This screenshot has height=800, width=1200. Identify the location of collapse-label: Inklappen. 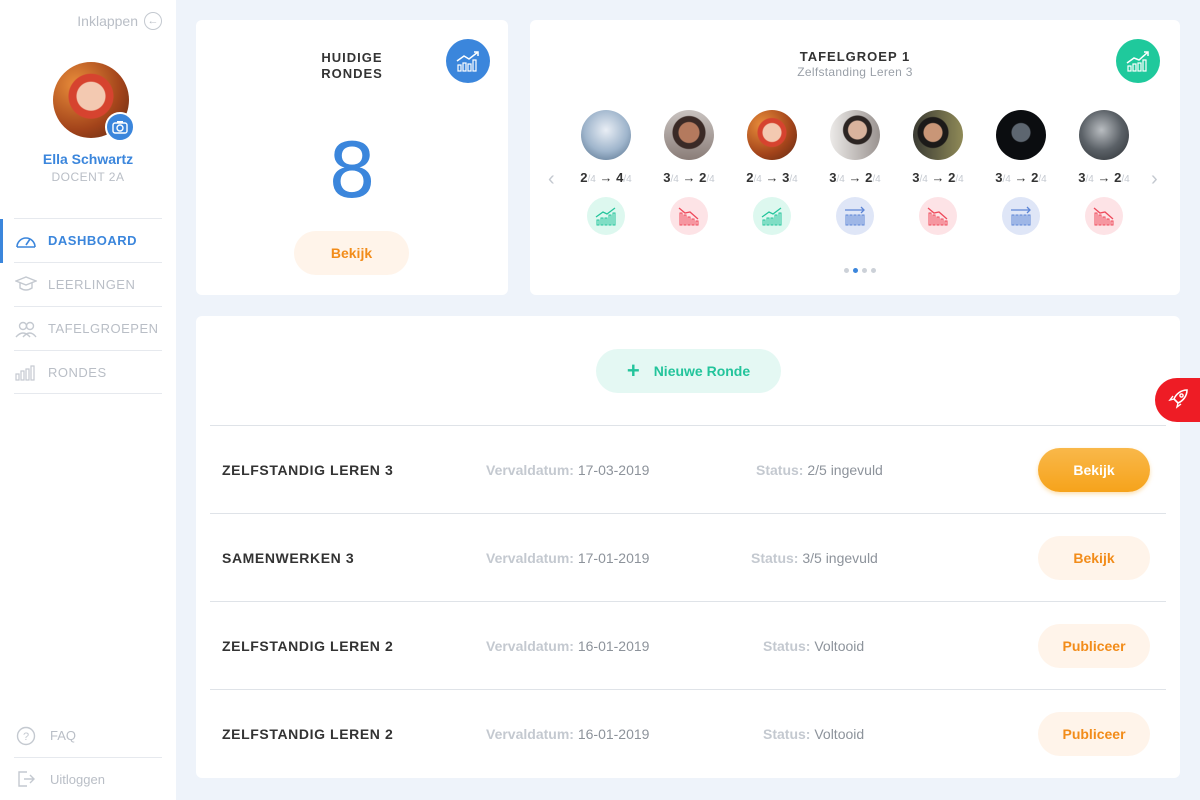
(107, 21).